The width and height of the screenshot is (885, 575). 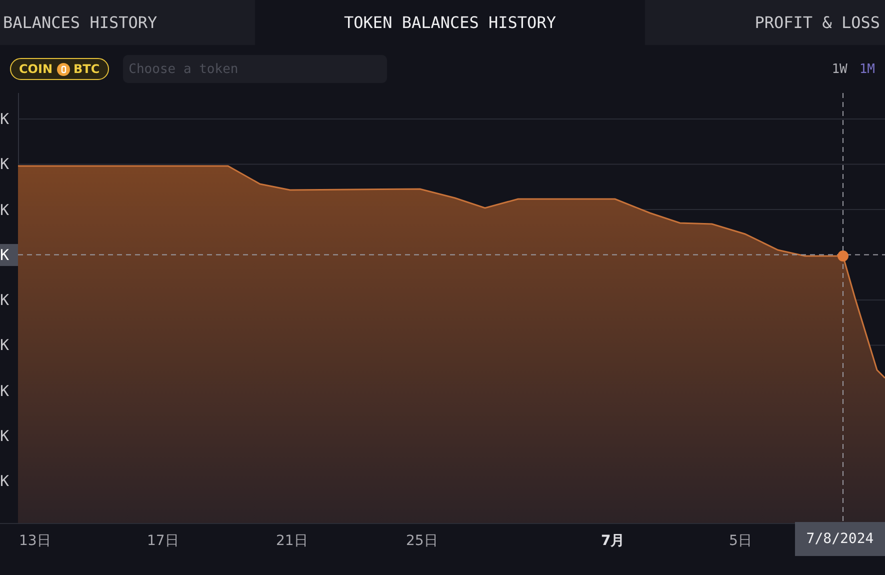 I want to click on coin-label: COIN, so click(x=36, y=69).